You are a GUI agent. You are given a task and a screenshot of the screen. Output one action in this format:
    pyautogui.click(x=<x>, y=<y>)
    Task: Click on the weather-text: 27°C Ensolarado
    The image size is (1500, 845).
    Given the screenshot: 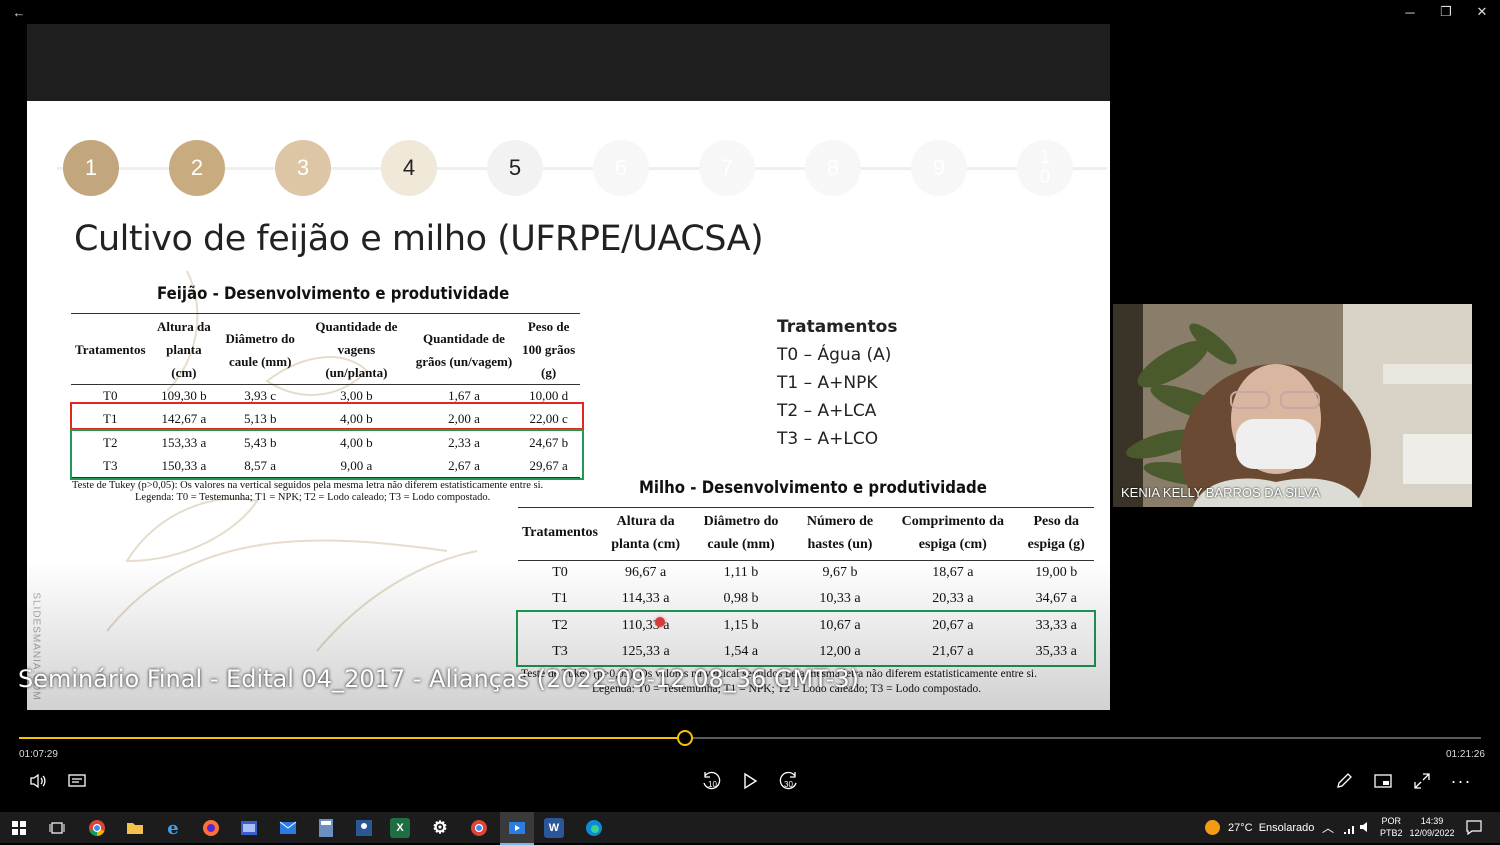 What is the action you would take?
    pyautogui.click(x=1271, y=828)
    